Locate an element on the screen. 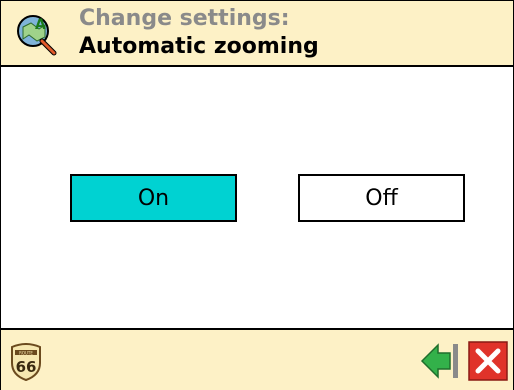  on-button: On is located at coordinates (153, 198).